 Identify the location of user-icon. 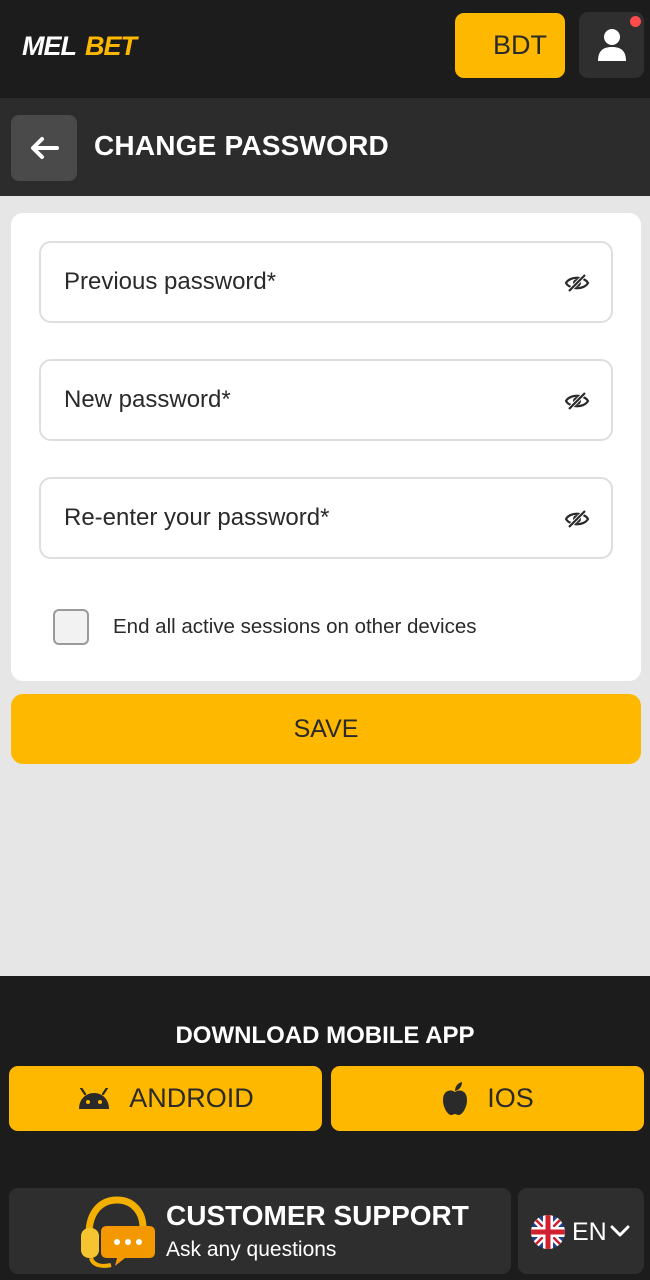
(611, 45).